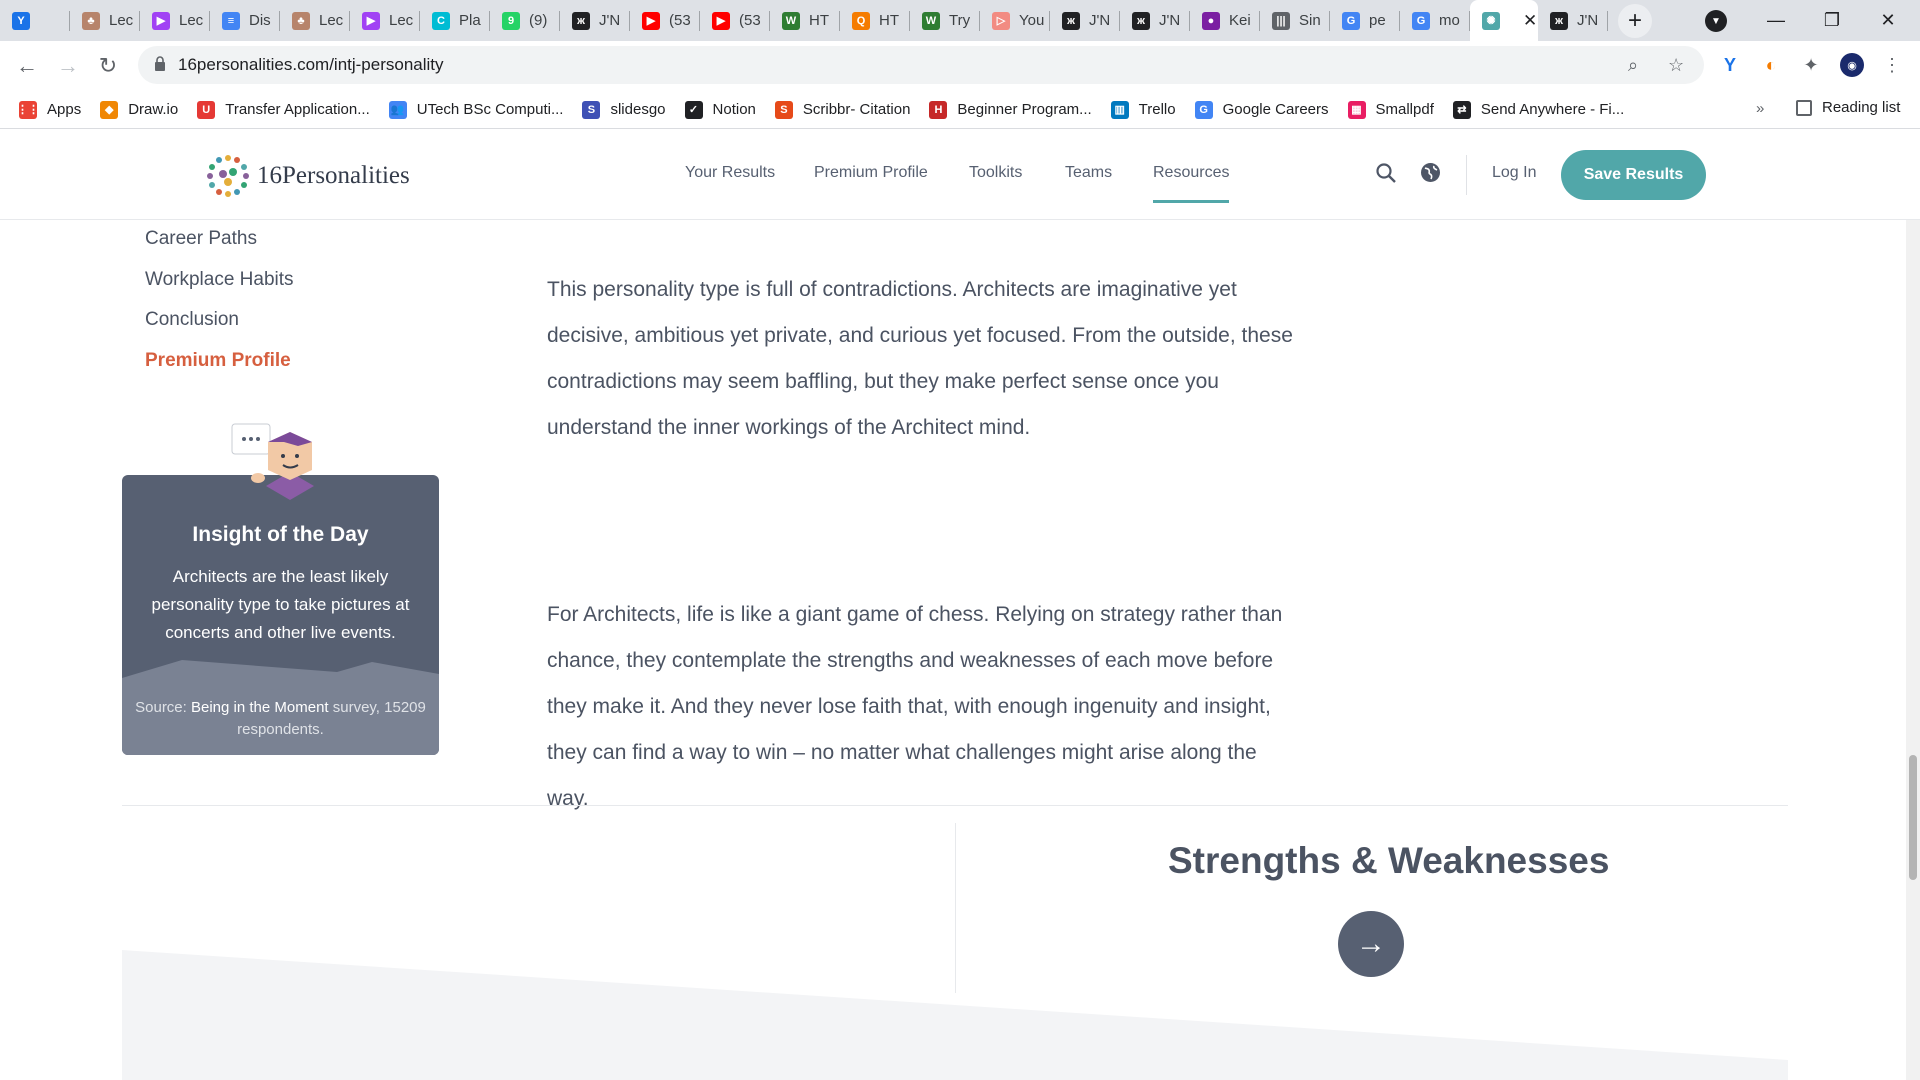 This screenshot has width=1920, height=1080. What do you see at coordinates (1832, 20) in the screenshot?
I see `restore-icon: ❐` at bounding box center [1832, 20].